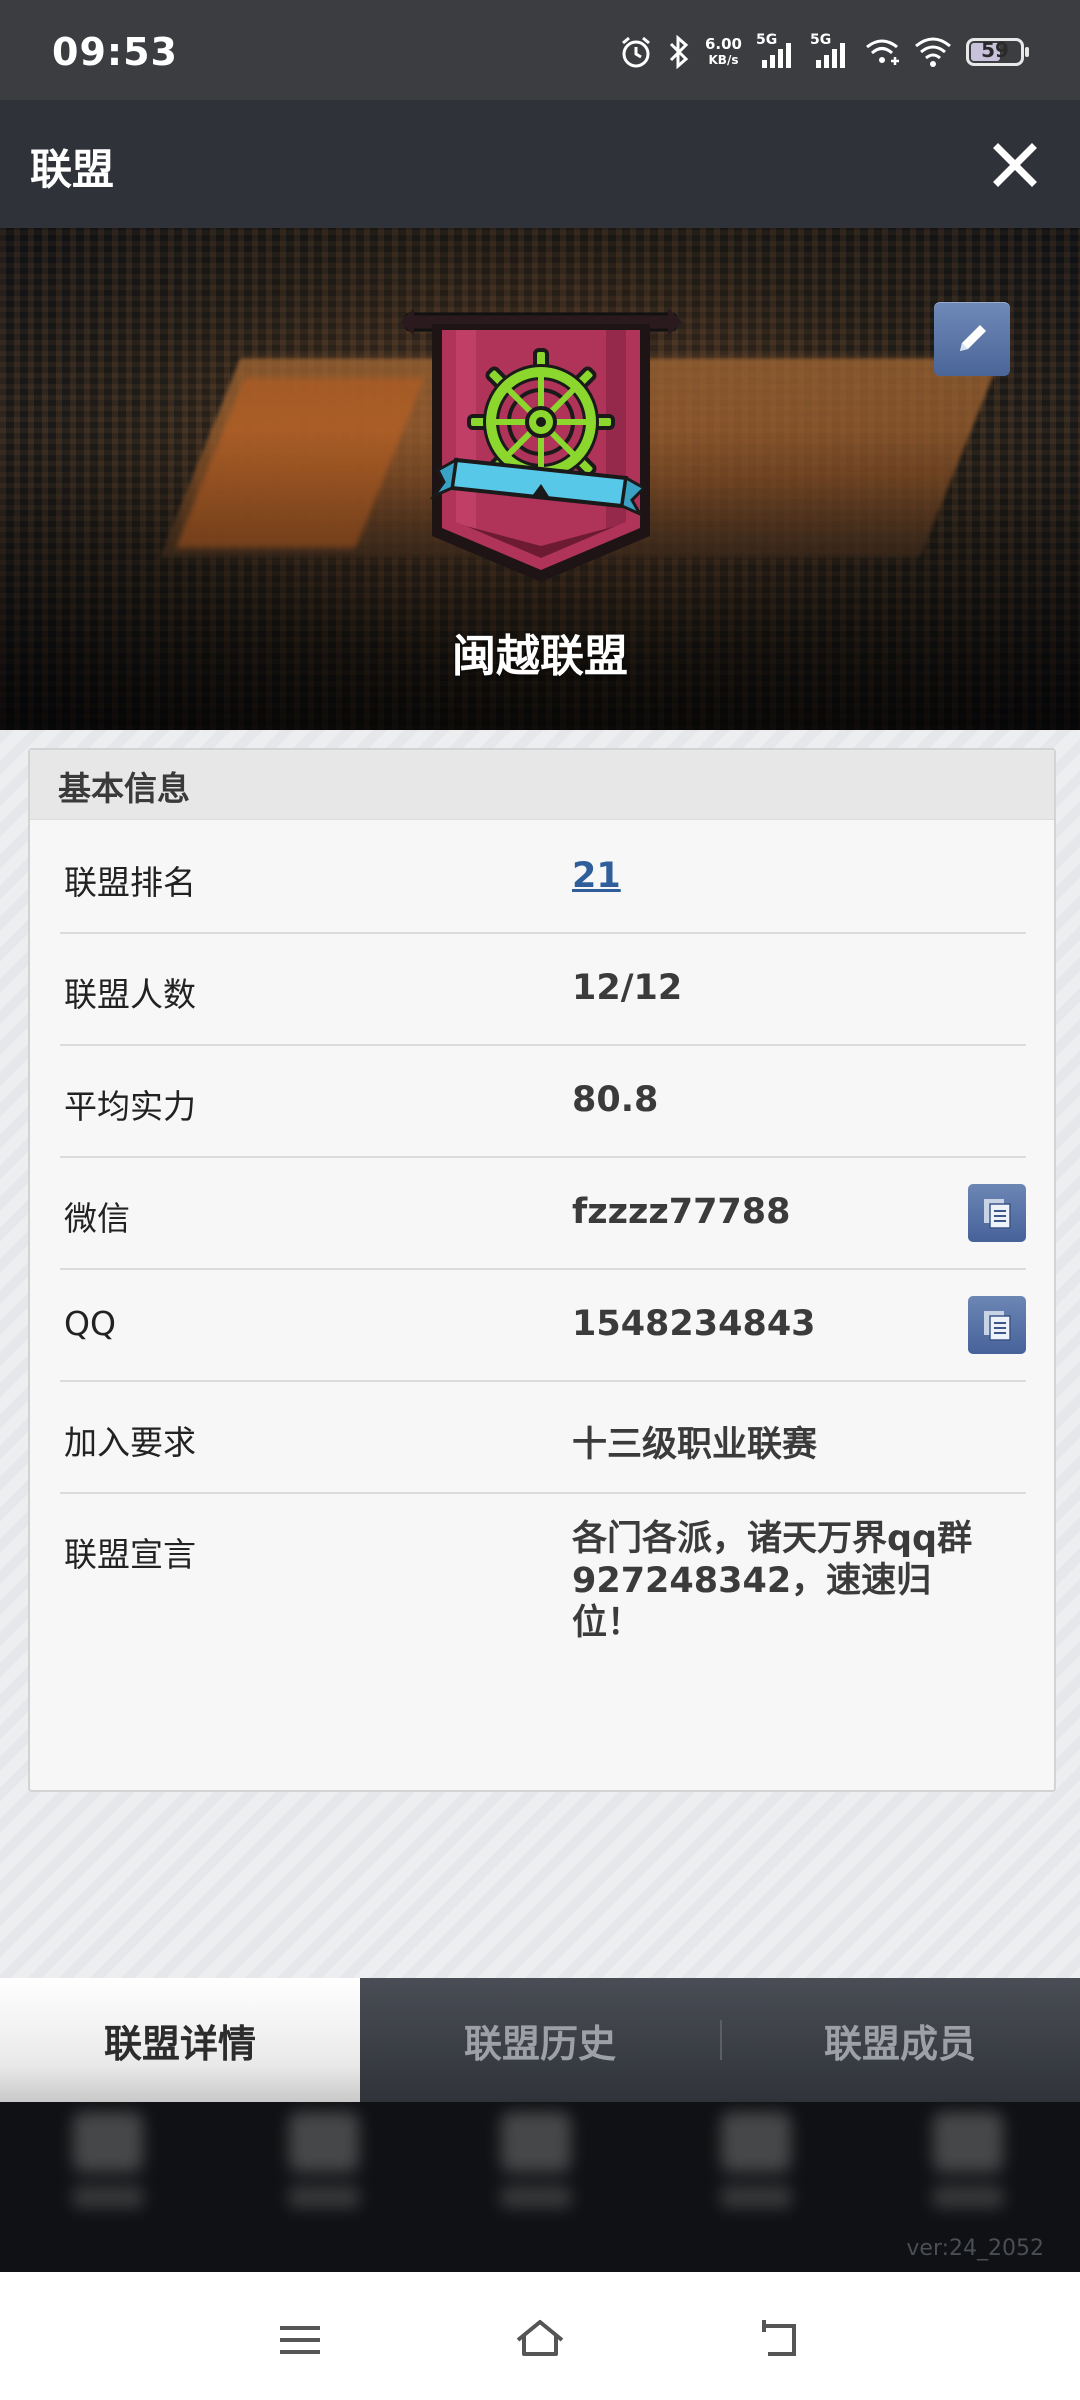 This screenshot has width=1080, height=2400. Describe the element at coordinates (543, 1438) in the screenshot. I see `info-row-join-requirement: 加入要求 十三级职业联赛` at that location.